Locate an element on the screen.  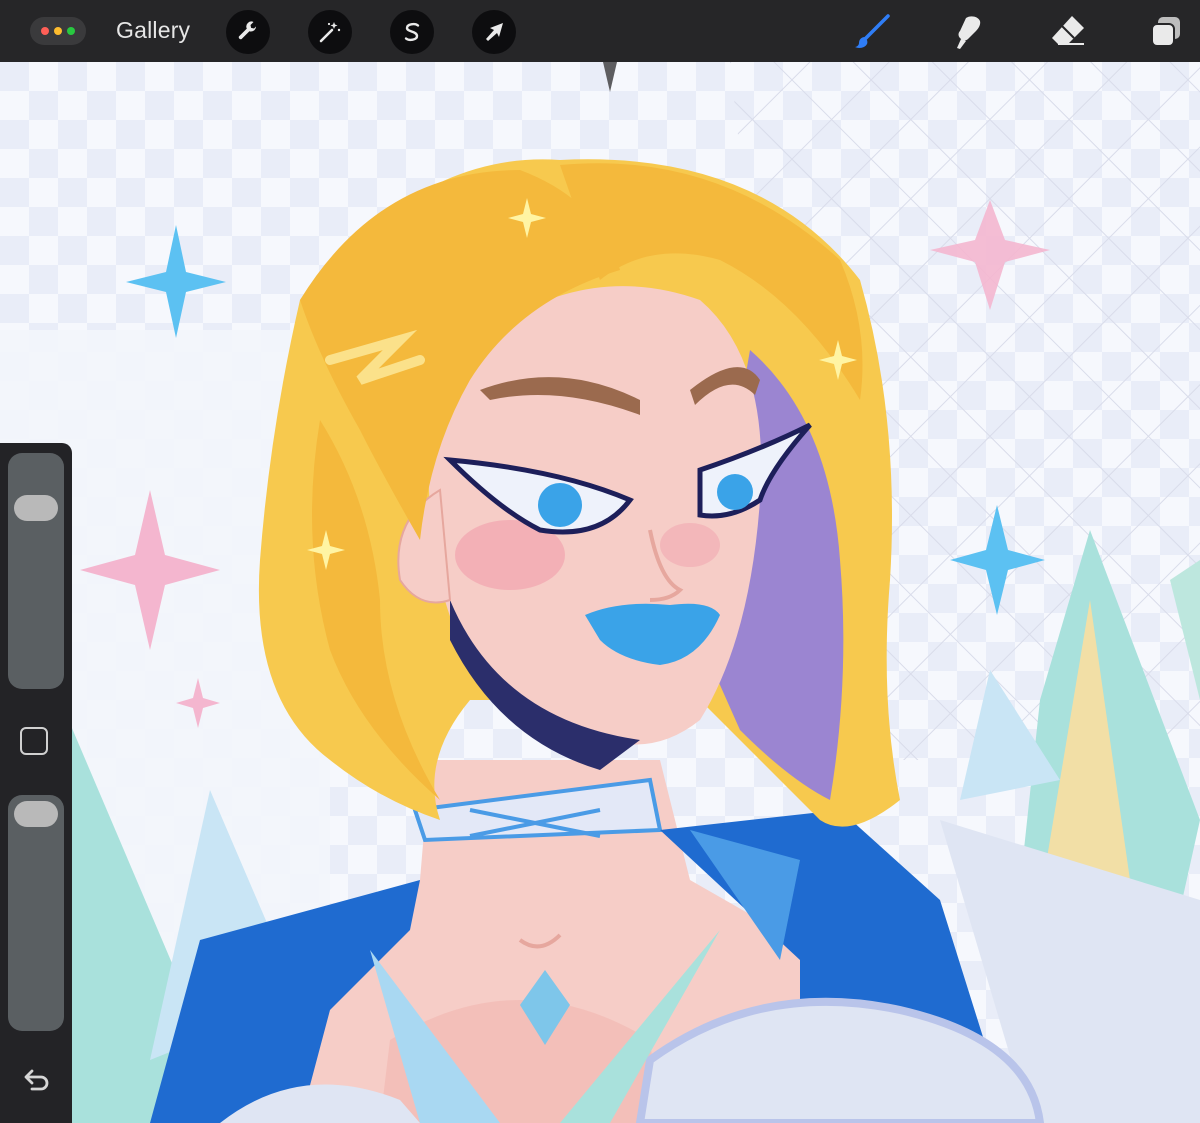
selection-button is located at coordinates (412, 32).